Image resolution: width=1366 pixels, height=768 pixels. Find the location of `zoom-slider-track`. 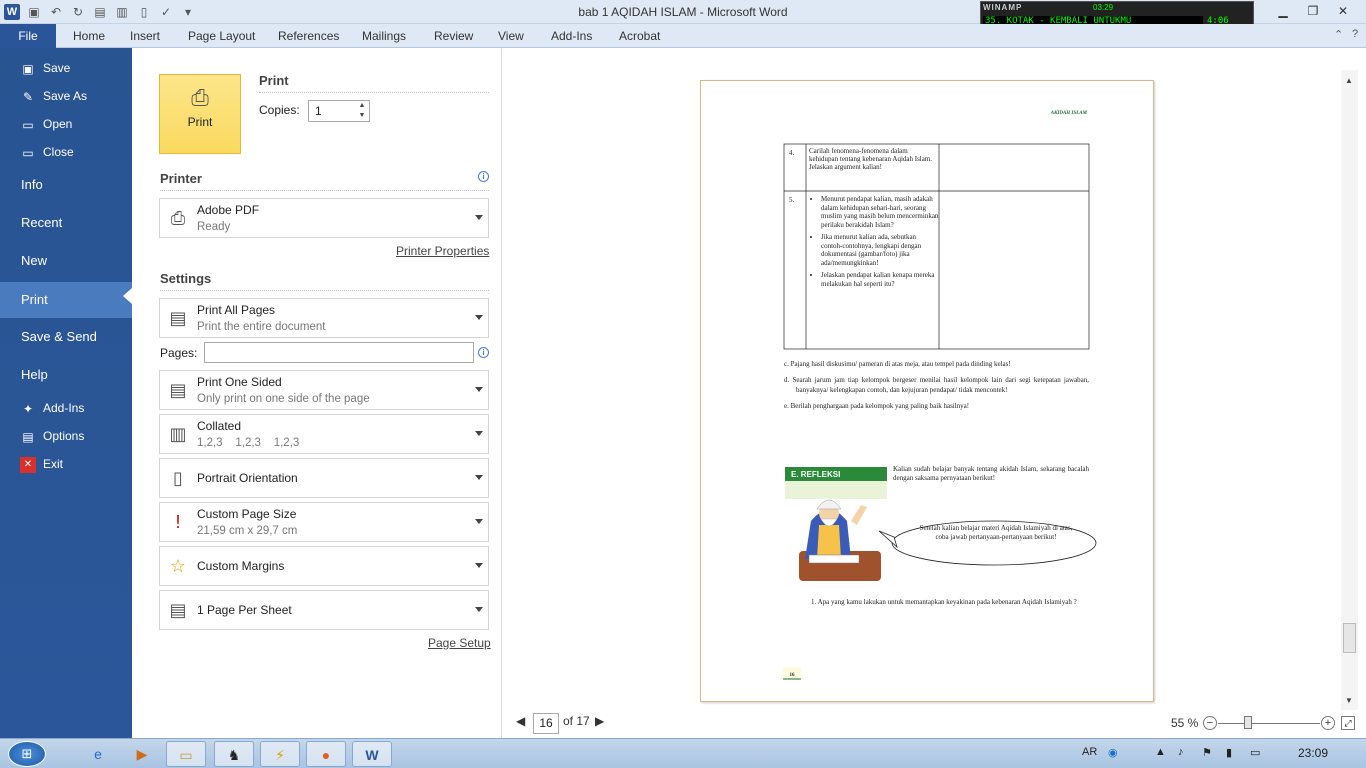

zoom-slider-track is located at coordinates (1269, 723).